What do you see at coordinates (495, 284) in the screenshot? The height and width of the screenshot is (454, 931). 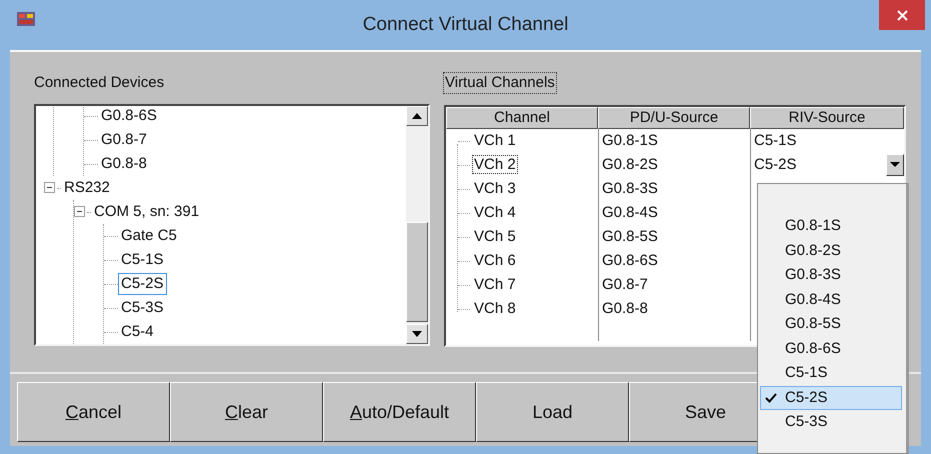 I see `table-cell: VCh 7` at bounding box center [495, 284].